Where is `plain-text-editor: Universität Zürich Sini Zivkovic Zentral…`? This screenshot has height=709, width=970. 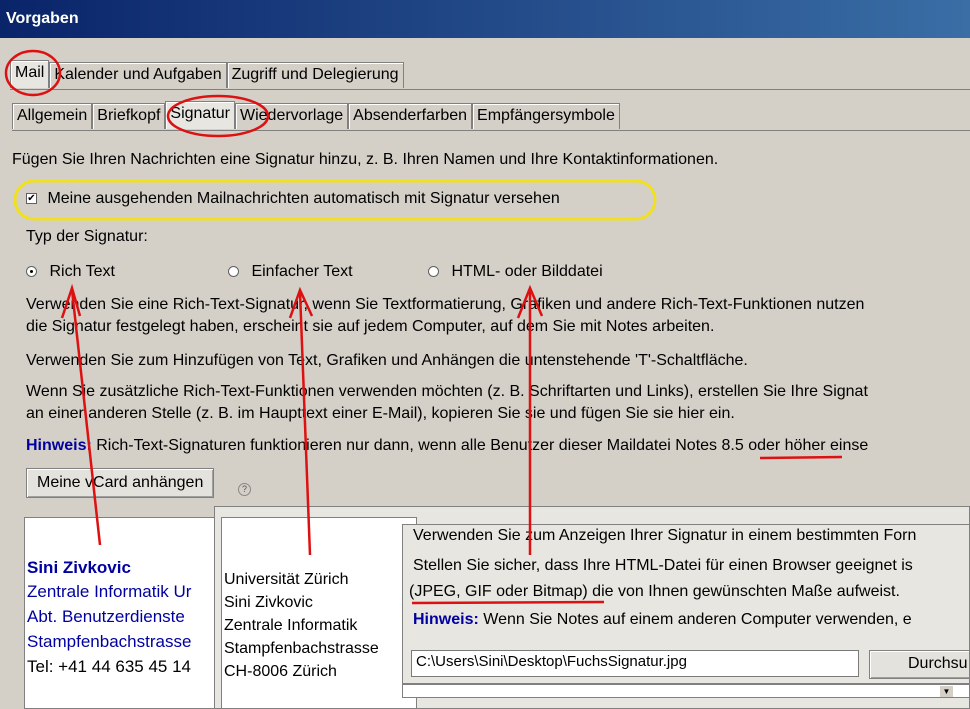 plain-text-editor: Universität Zürich Sini Zivkovic Zentral… is located at coordinates (319, 612).